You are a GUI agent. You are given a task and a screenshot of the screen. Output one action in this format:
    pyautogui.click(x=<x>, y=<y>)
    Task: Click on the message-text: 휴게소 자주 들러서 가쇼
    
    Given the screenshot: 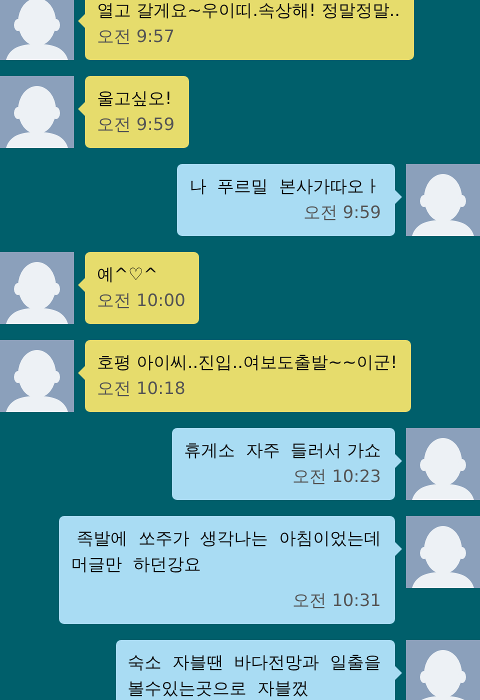 What is the action you would take?
    pyautogui.click(x=282, y=451)
    